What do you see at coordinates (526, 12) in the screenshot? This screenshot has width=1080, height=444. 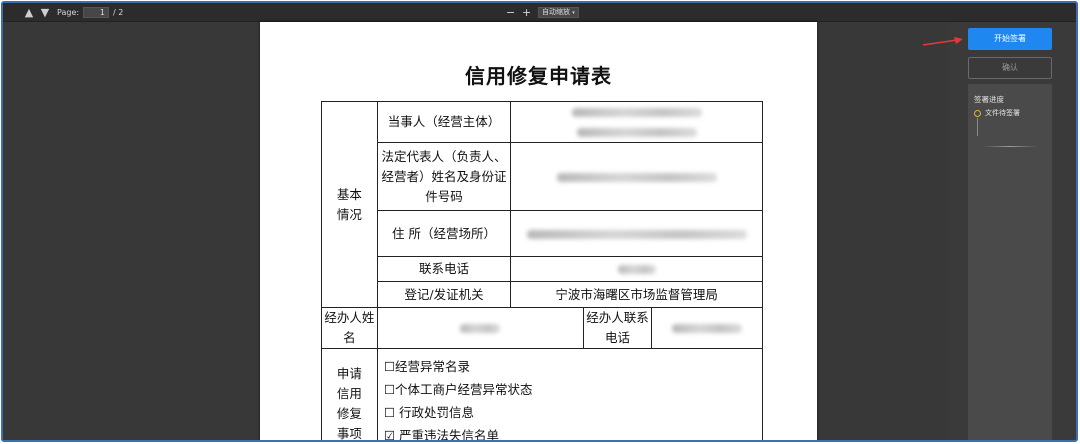 I see `zoom-in-button: +` at bounding box center [526, 12].